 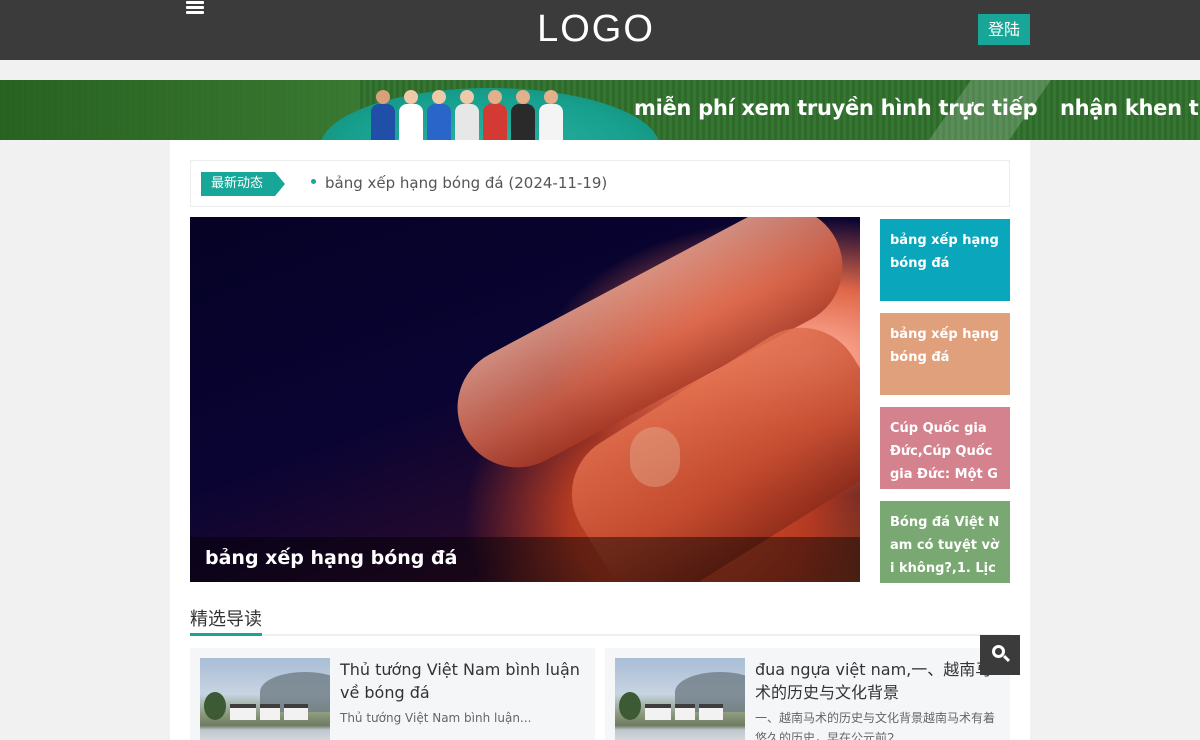 I want to click on featured-section-title: 精选导读, so click(x=226, y=619).